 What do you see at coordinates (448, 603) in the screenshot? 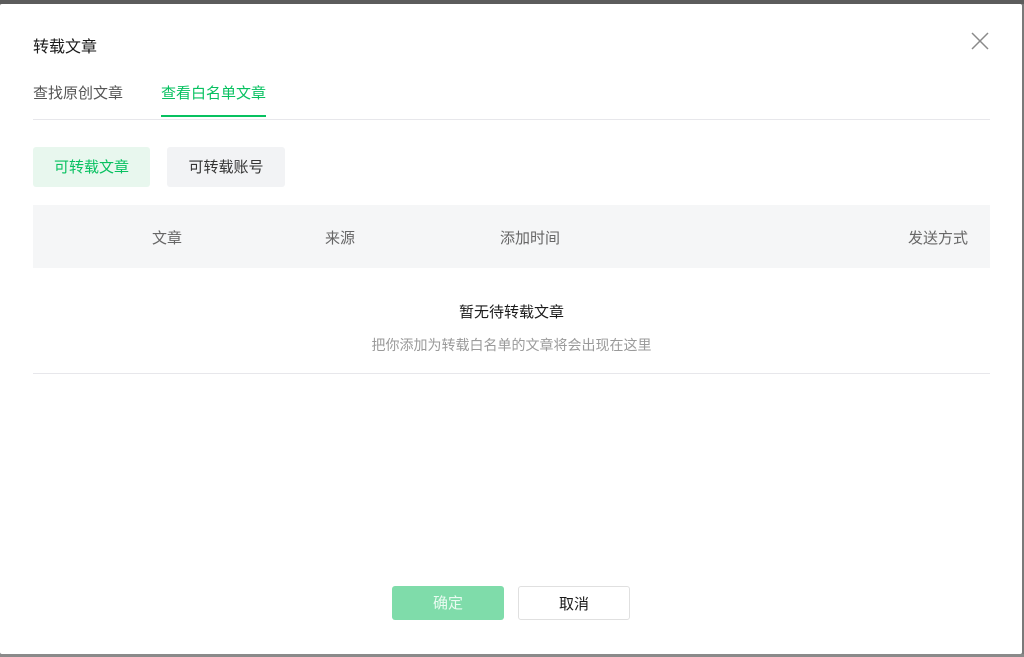
I see `confirm-button: 确定` at bounding box center [448, 603].